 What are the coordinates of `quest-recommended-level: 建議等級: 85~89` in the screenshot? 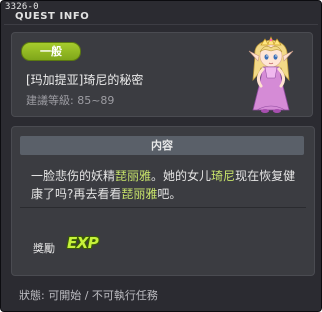 It's located at (70, 100).